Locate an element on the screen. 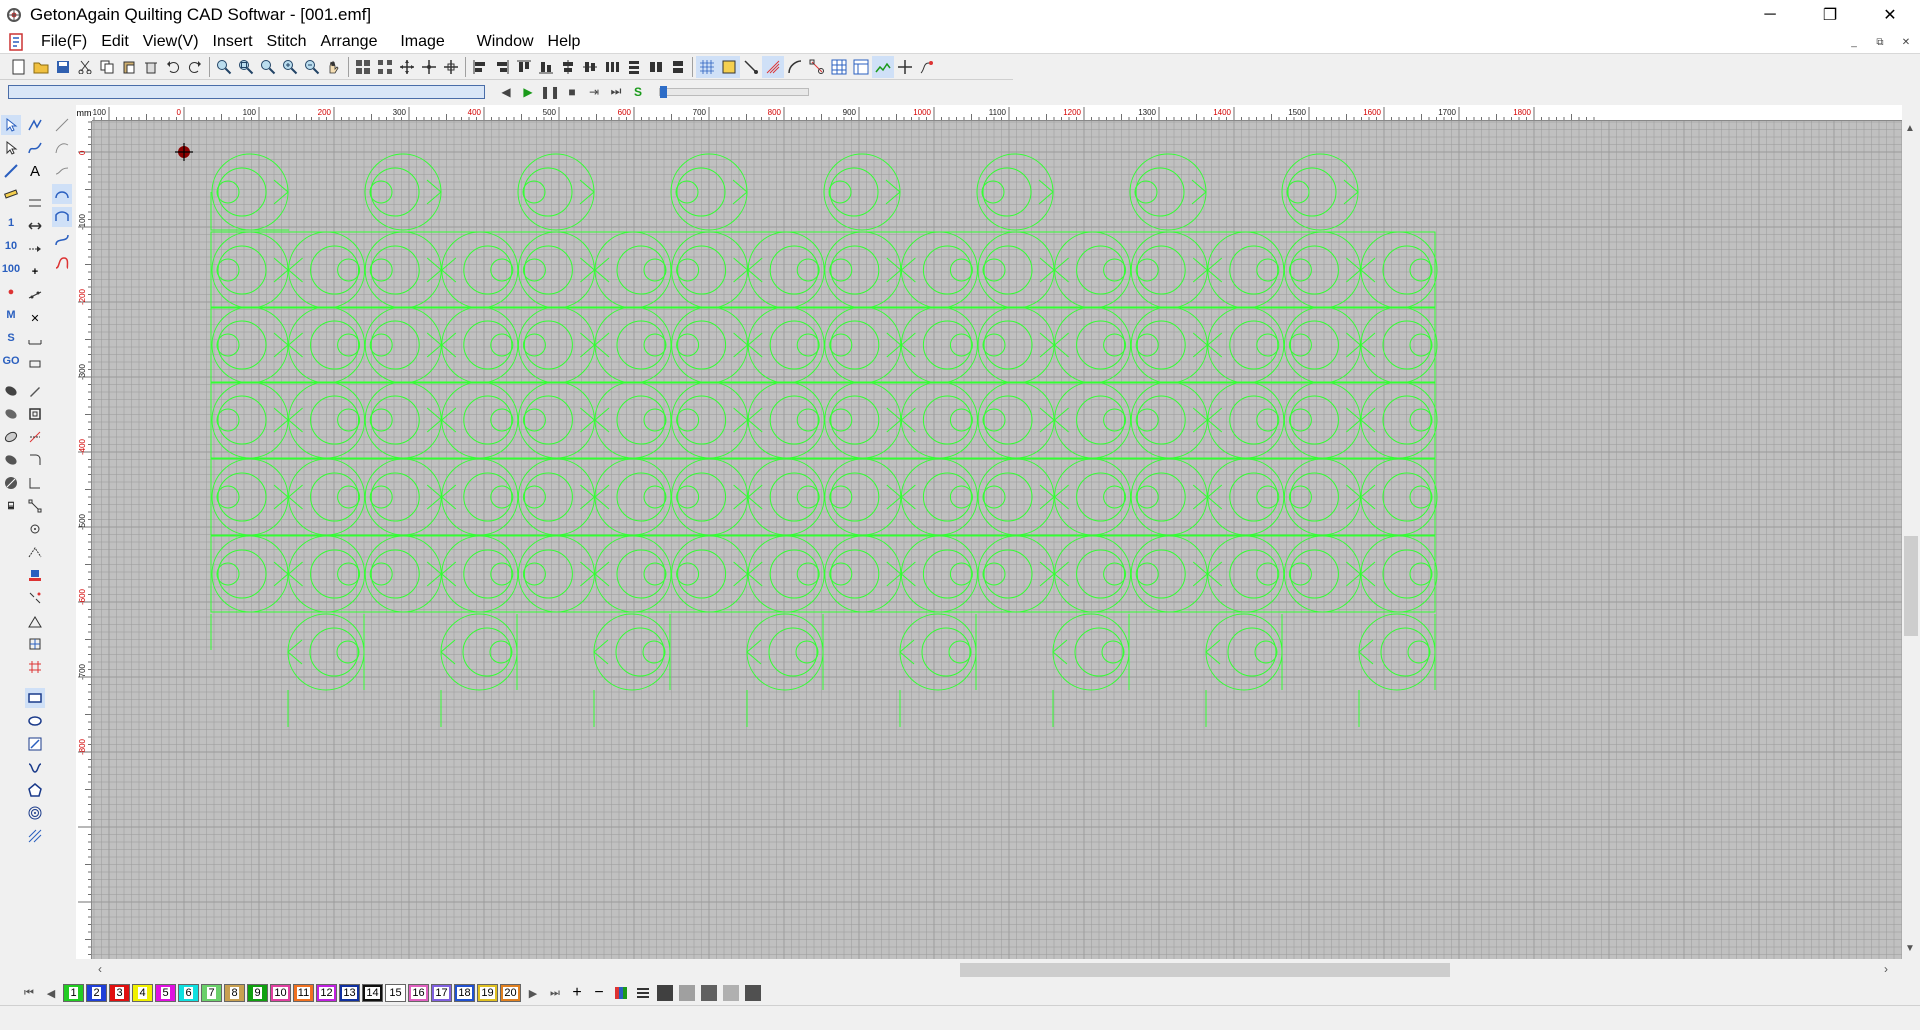 This screenshot has height=1030, width=1920. color-swatch-3: 3 is located at coordinates (119, 993).